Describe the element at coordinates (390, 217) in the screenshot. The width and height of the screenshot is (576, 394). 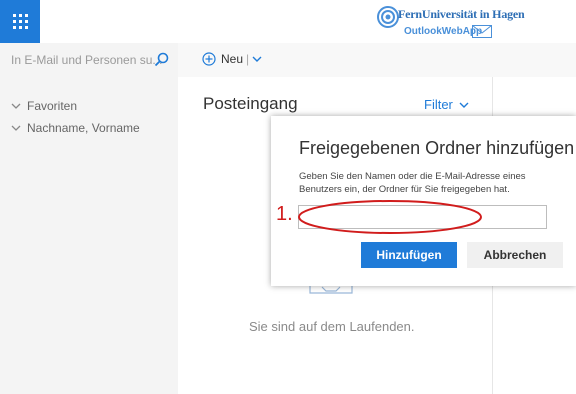
I see `annotation-ellipse-icon` at that location.